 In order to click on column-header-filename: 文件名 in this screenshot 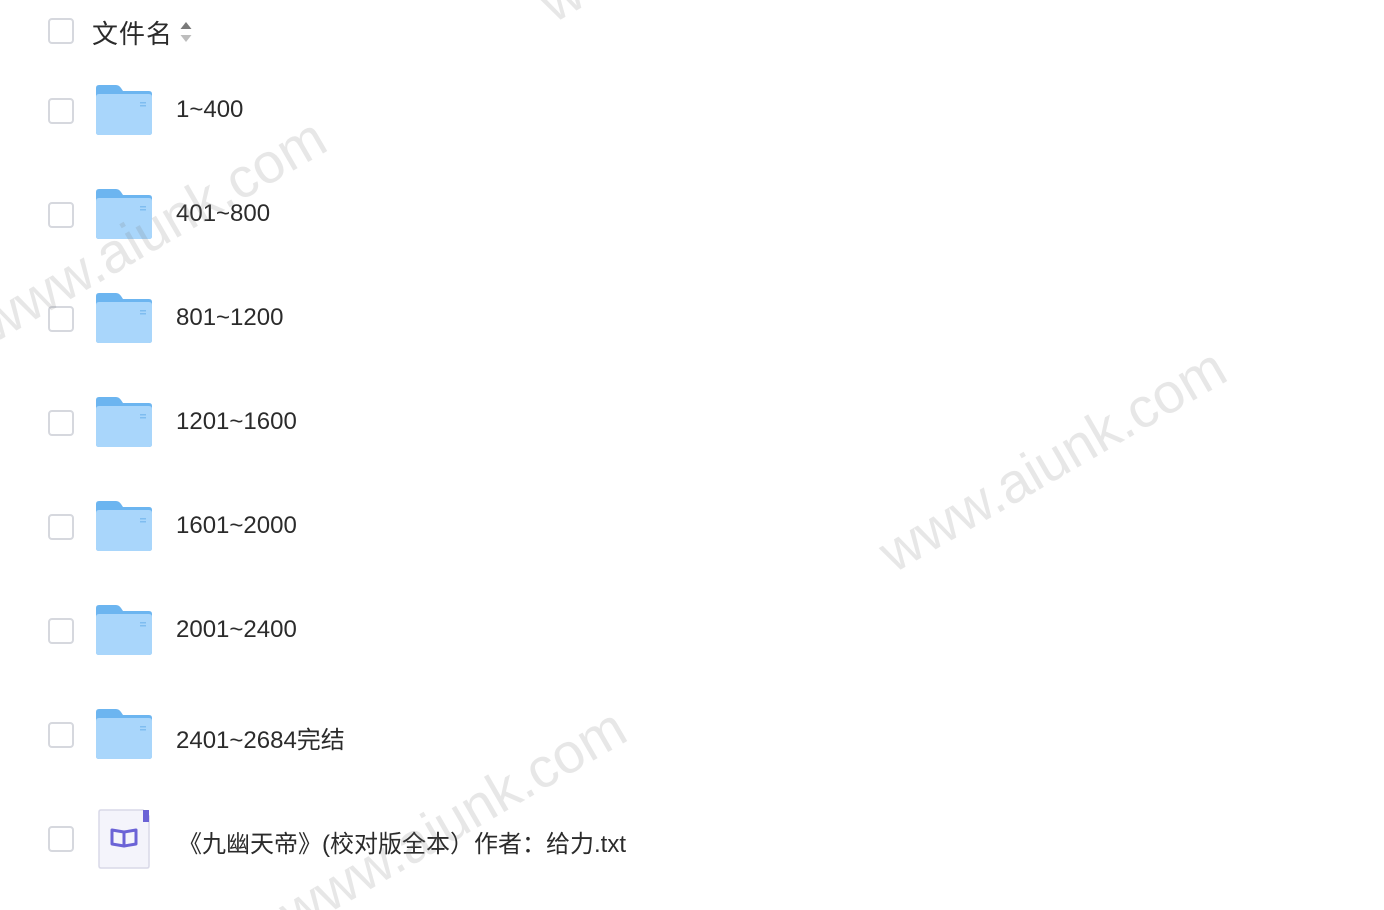, I will do `click(132, 32)`.